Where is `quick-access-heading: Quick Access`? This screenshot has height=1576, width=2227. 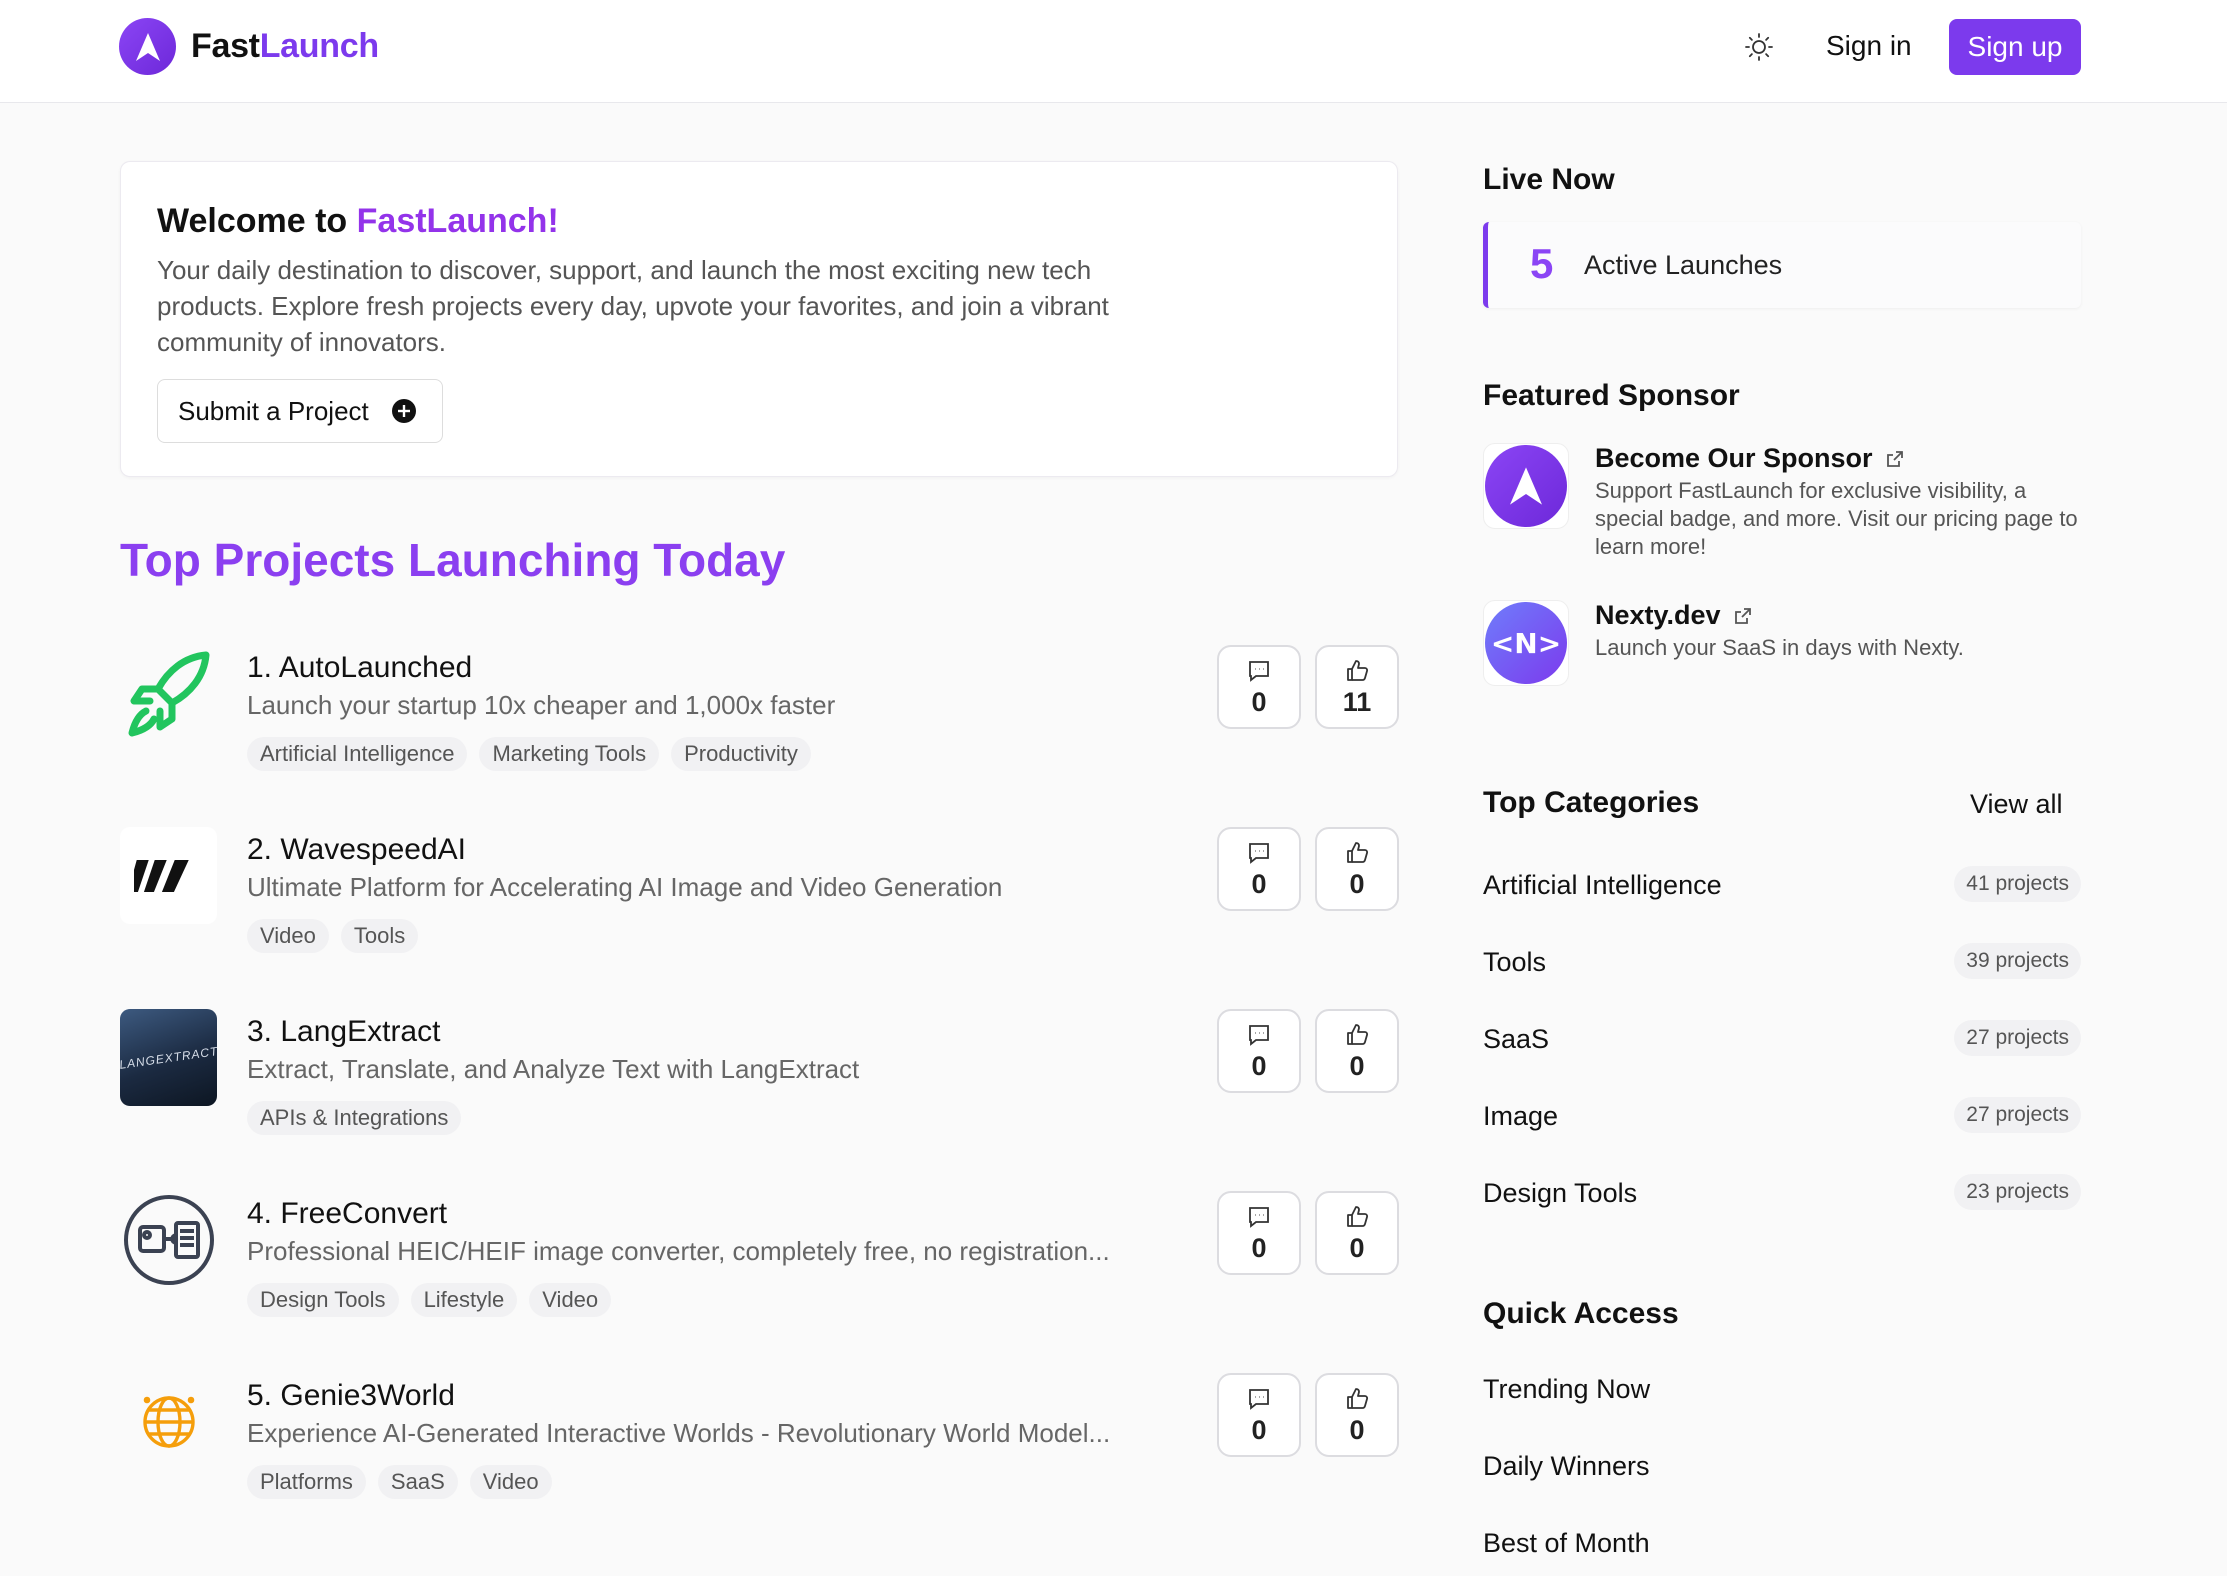 quick-access-heading: Quick Access is located at coordinates (1581, 1313).